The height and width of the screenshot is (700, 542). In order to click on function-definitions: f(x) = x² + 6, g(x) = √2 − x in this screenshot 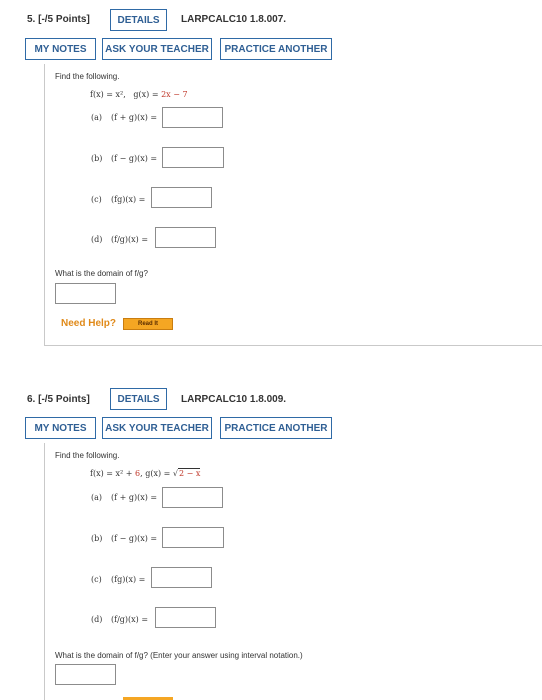, I will do `click(145, 473)`.